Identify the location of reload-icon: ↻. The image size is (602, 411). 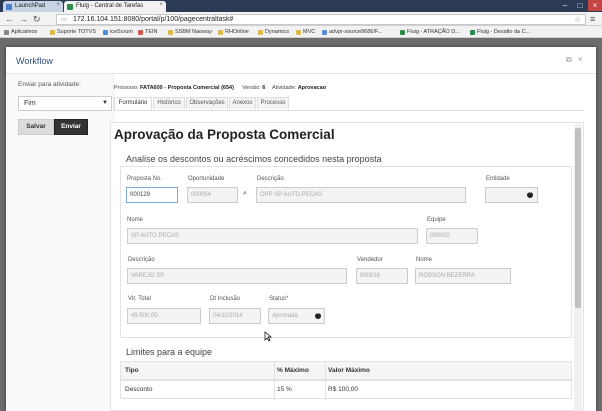
(37, 19).